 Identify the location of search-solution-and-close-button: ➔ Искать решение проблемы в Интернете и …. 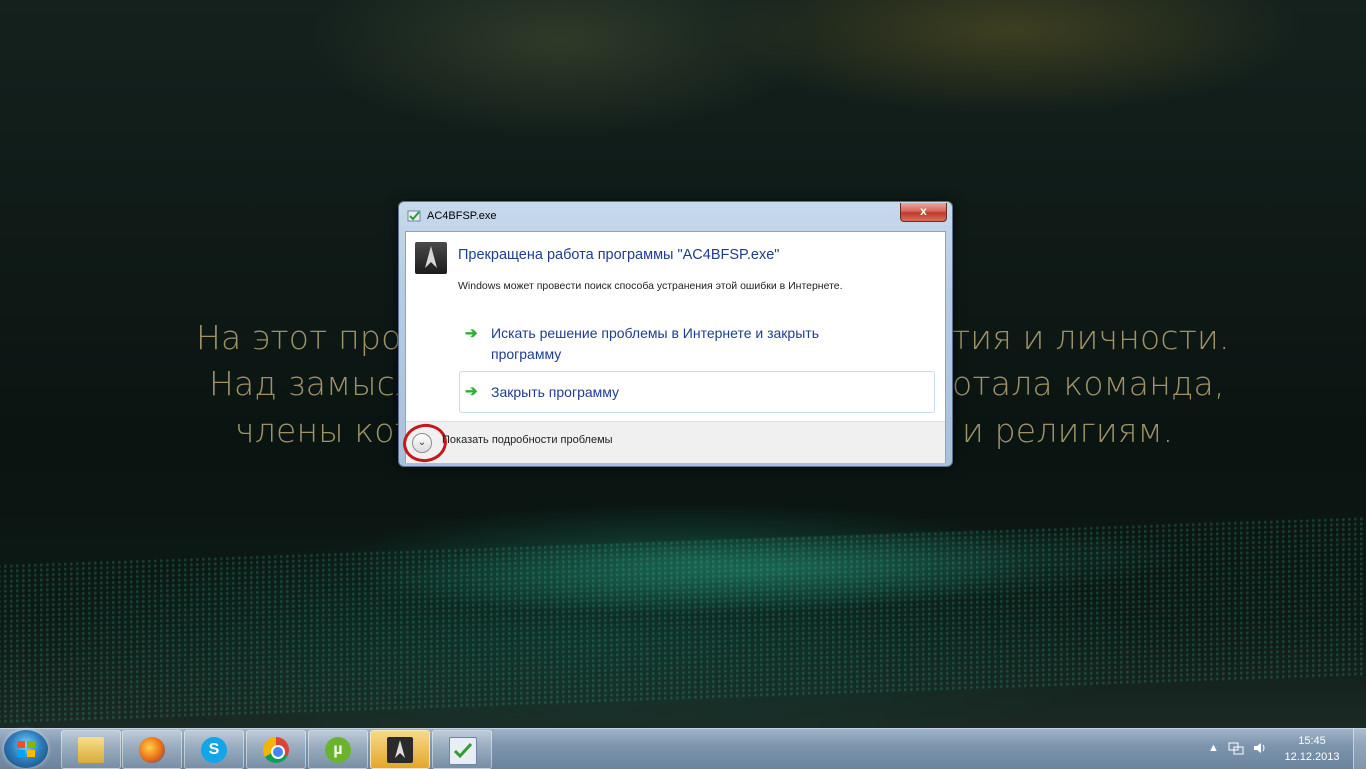
(697, 343).